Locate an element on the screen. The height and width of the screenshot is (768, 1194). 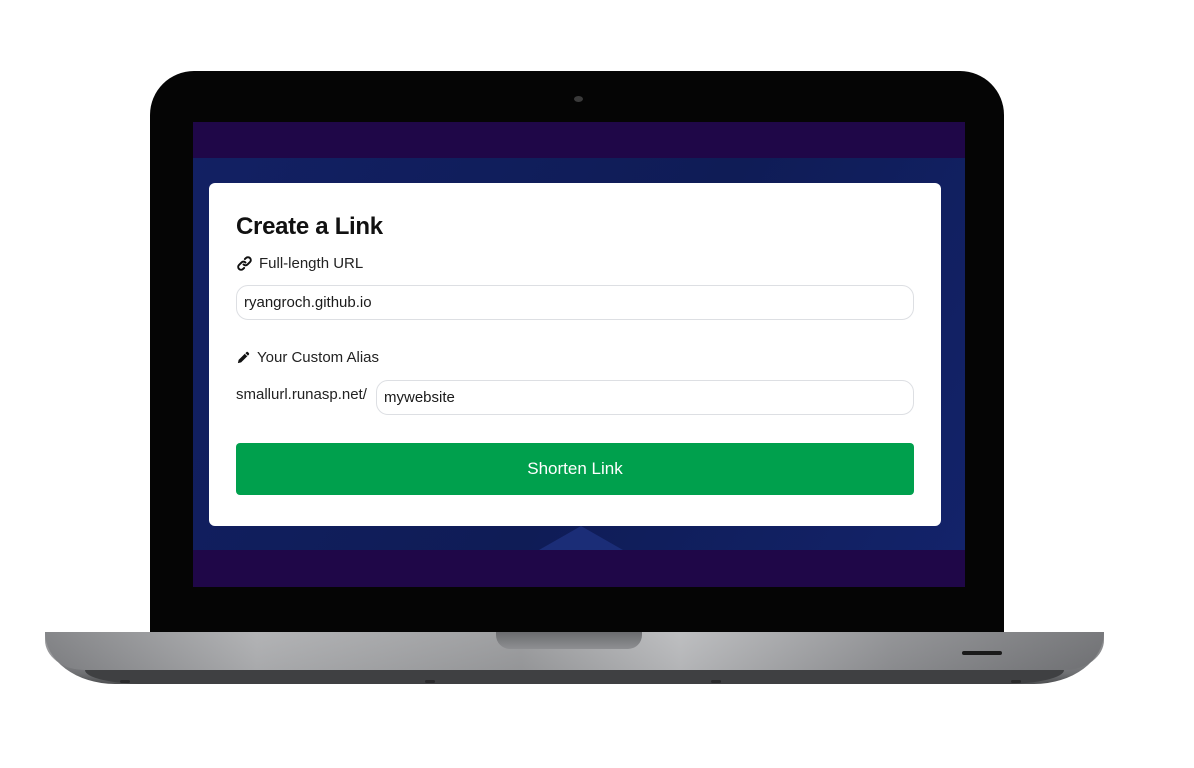
screen-decoration is located at coordinates (581, 538).